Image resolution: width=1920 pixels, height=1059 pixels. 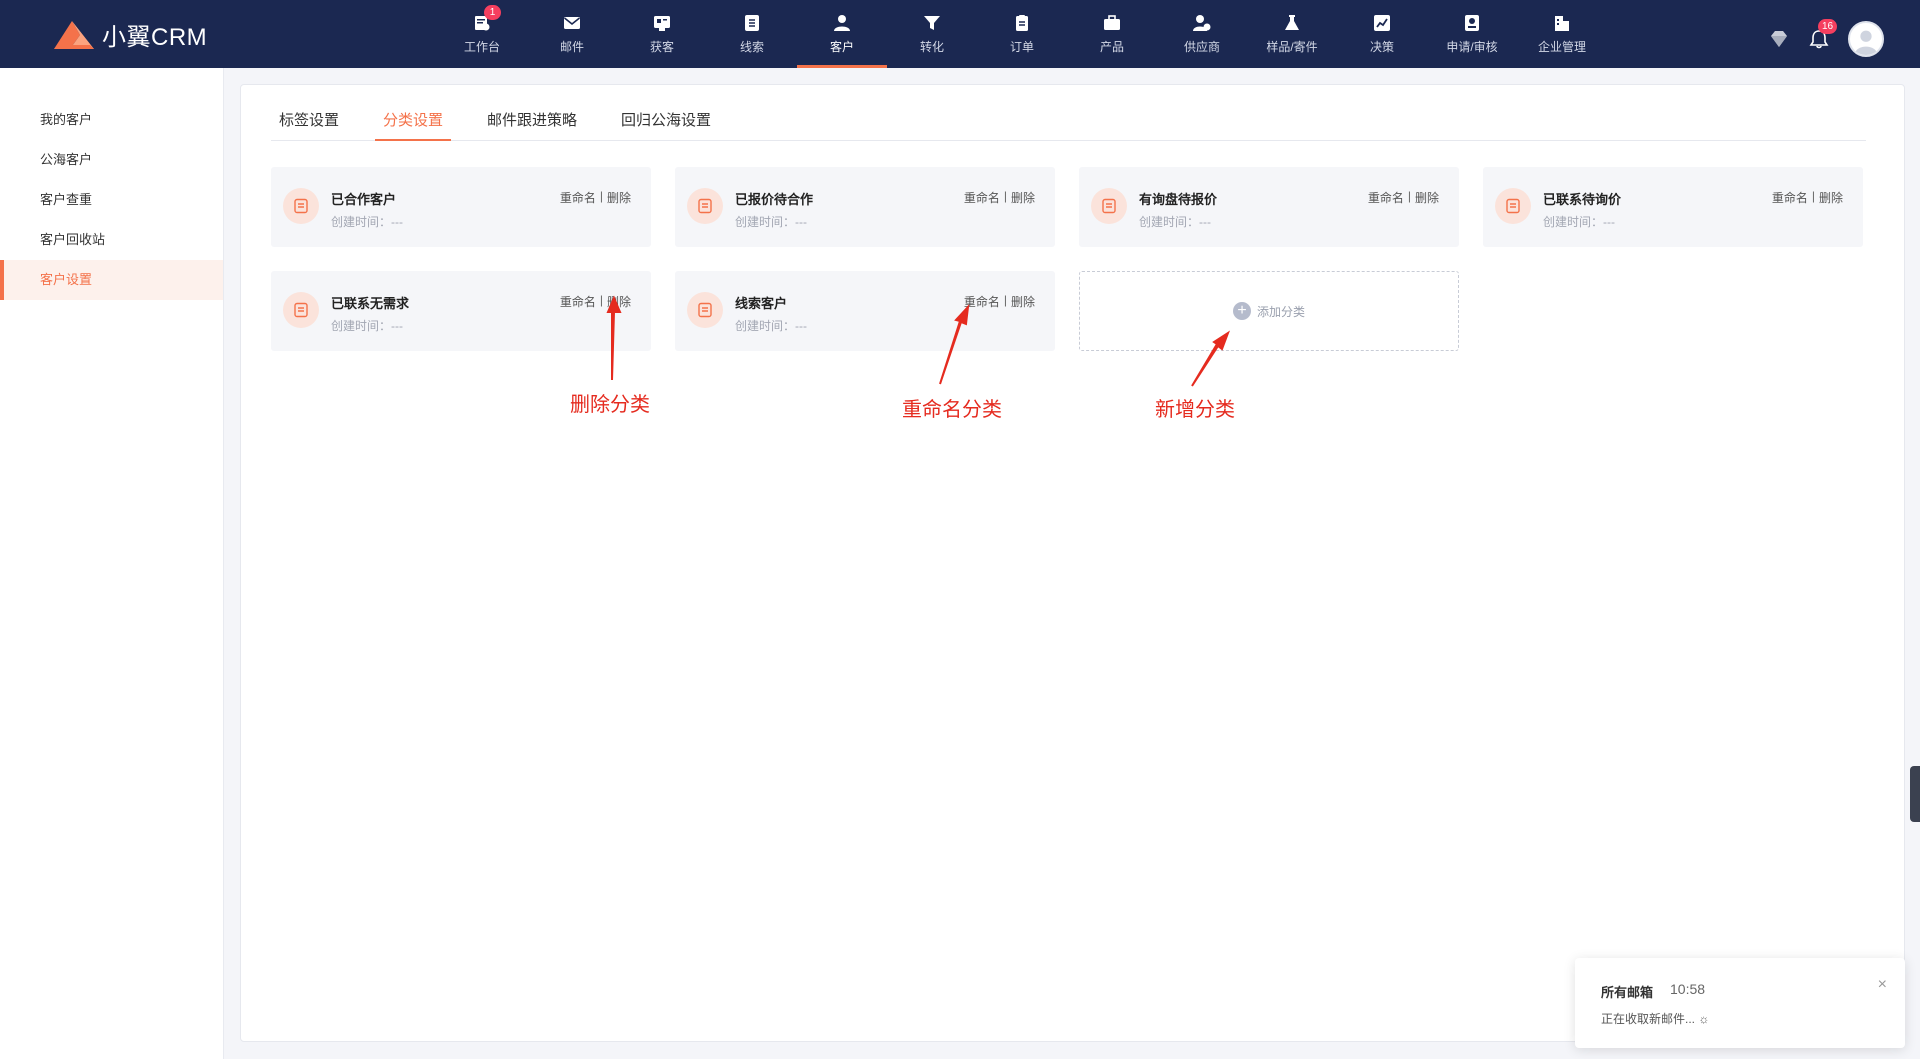 What do you see at coordinates (1112, 22) in the screenshot?
I see `briefcase-icon` at bounding box center [1112, 22].